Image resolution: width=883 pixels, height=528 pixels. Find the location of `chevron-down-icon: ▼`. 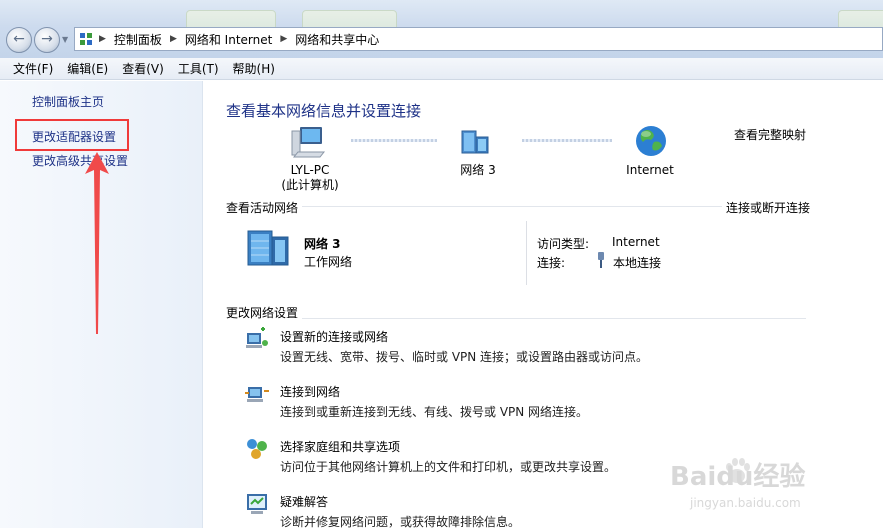

chevron-down-icon: ▼ is located at coordinates (65, 39).